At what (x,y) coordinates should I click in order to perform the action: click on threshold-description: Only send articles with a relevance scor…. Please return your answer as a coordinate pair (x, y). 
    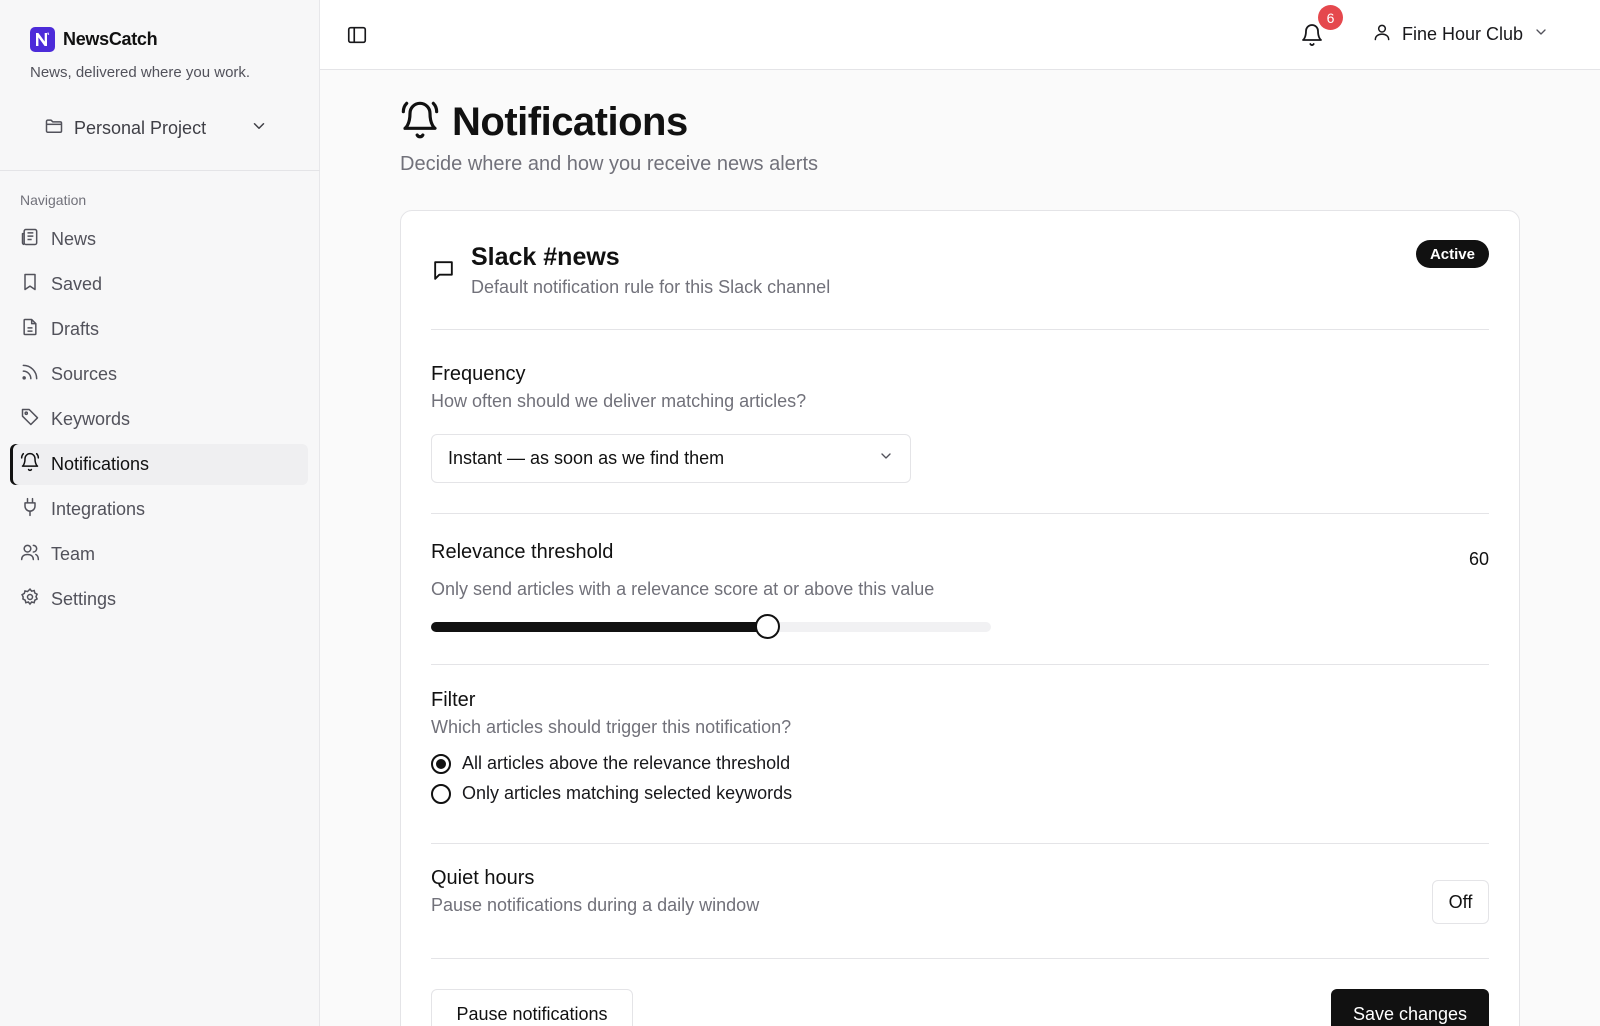
    Looking at the image, I should click on (683, 589).